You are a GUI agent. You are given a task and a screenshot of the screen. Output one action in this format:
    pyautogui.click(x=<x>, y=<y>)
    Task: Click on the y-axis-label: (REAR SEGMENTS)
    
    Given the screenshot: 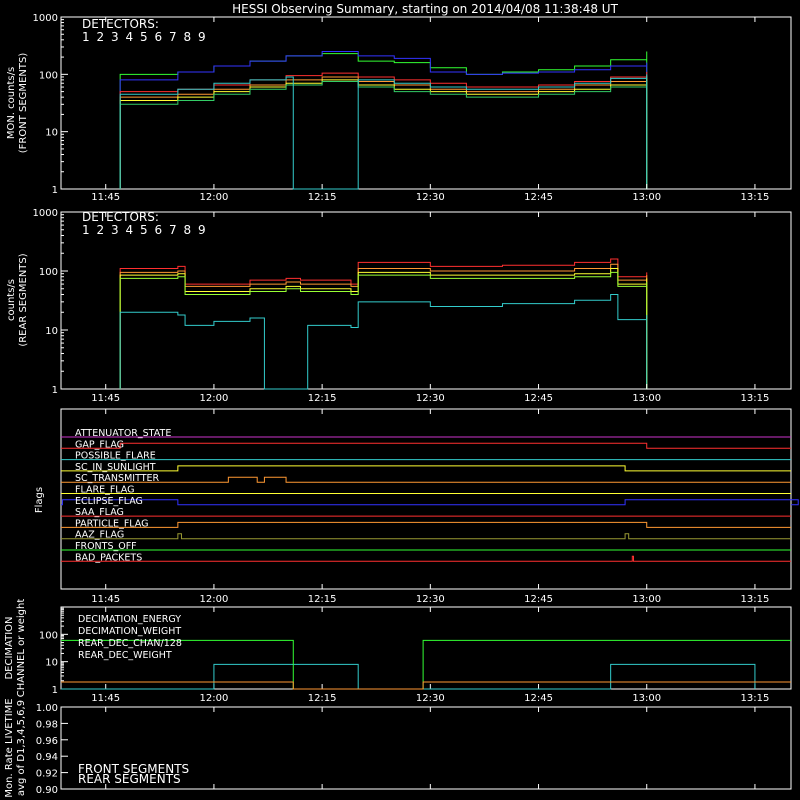 What is the action you would take?
    pyautogui.click(x=23, y=299)
    